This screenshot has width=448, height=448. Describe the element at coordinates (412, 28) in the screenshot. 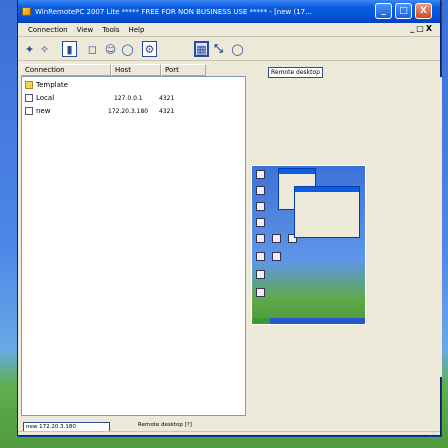

I see `mdi-minimize-button: _` at that location.